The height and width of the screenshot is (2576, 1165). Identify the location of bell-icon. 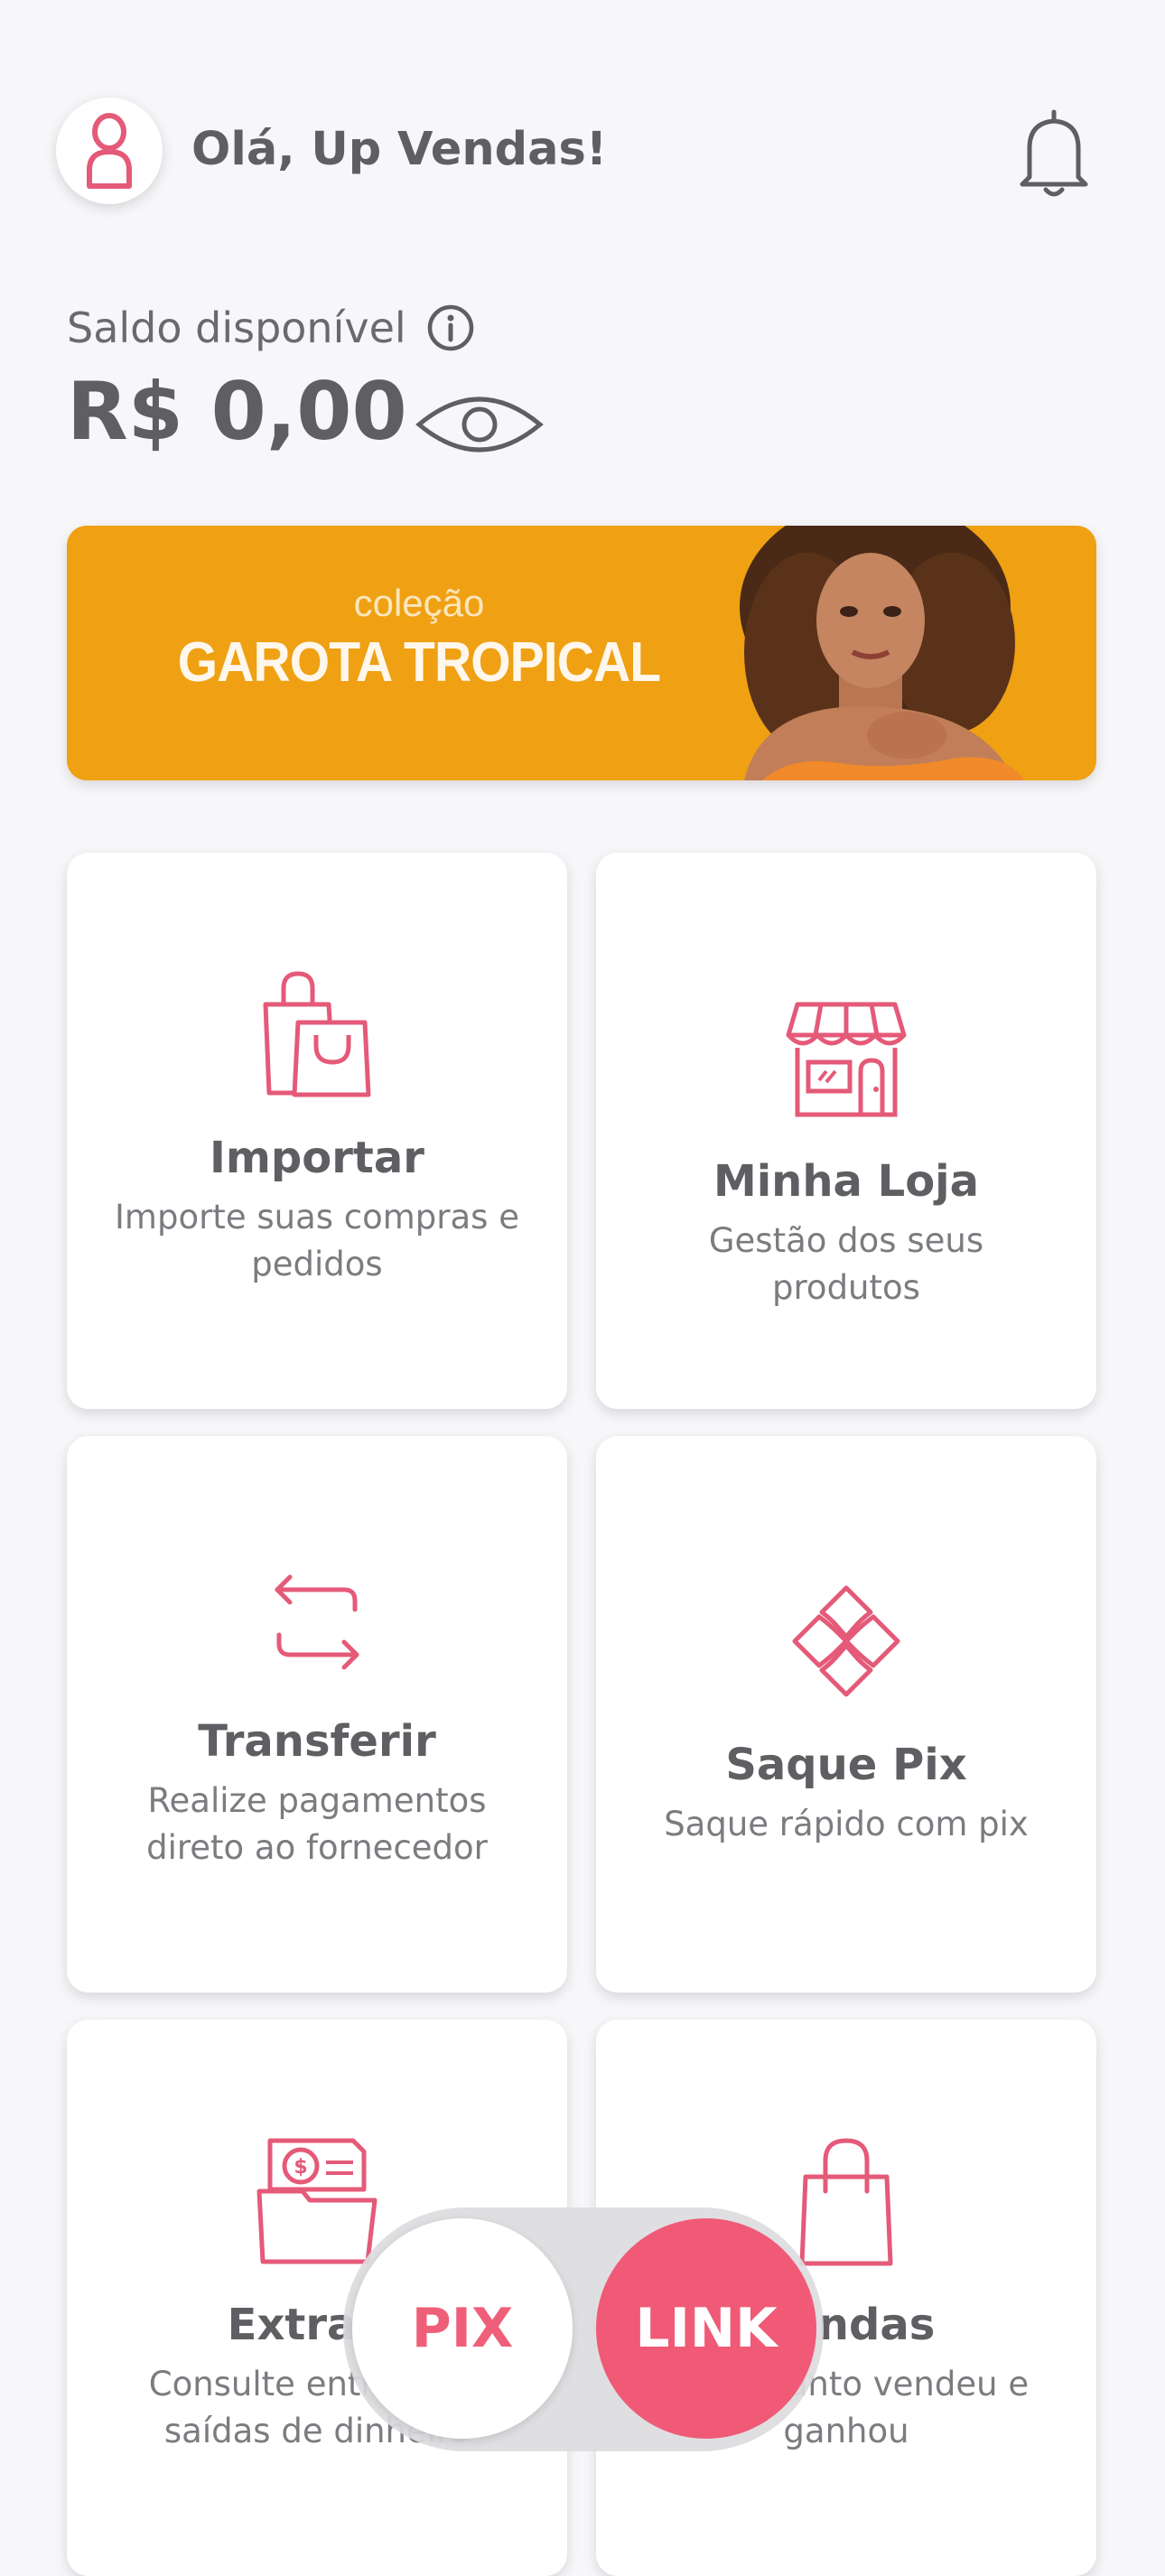
(1054, 154).